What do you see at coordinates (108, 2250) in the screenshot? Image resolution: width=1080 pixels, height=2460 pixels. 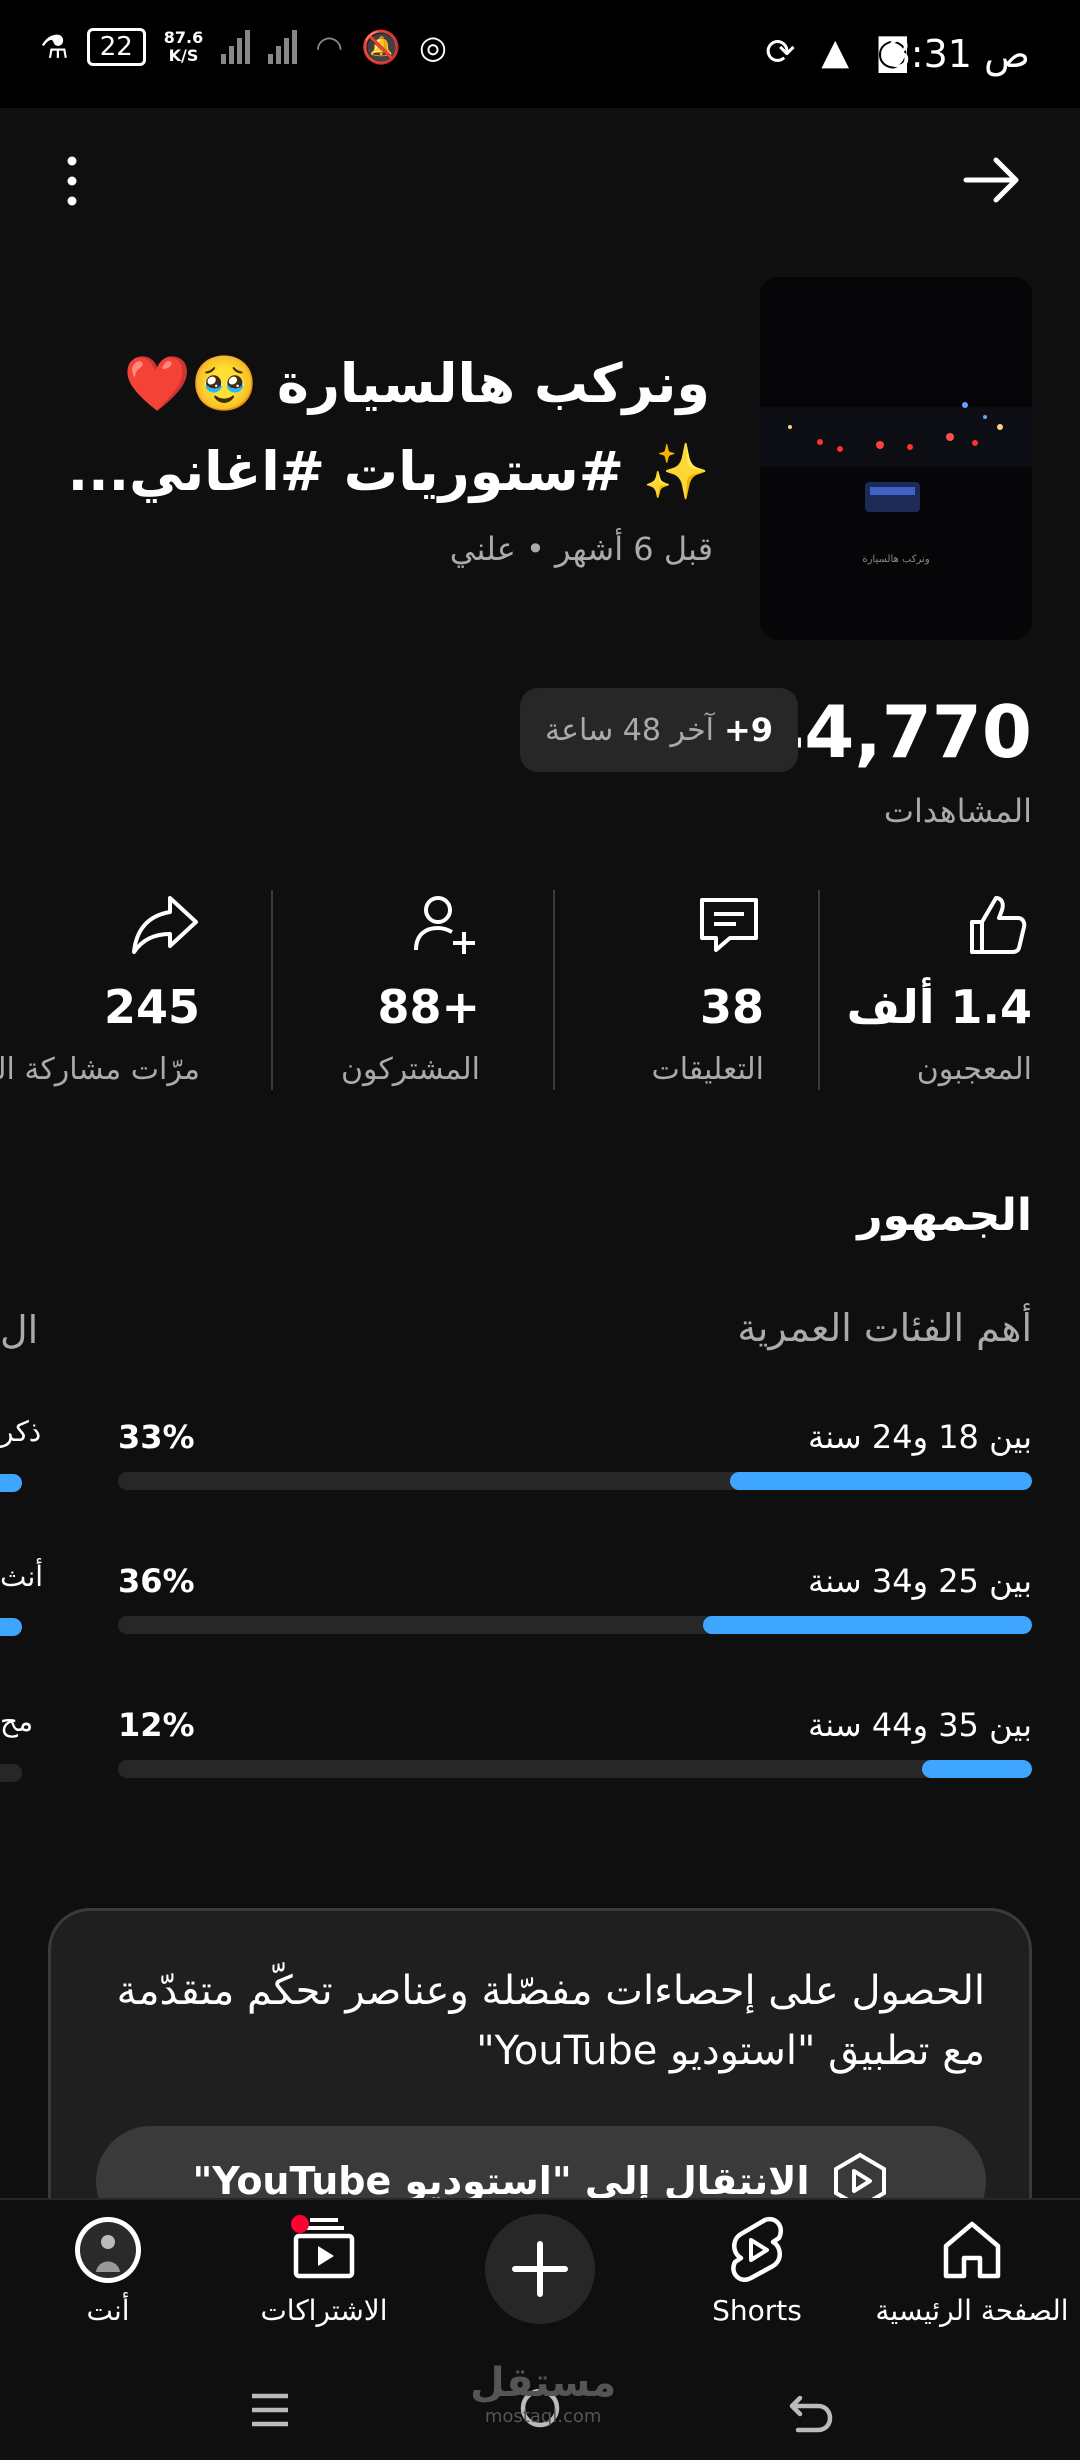 I see `avatar` at bounding box center [108, 2250].